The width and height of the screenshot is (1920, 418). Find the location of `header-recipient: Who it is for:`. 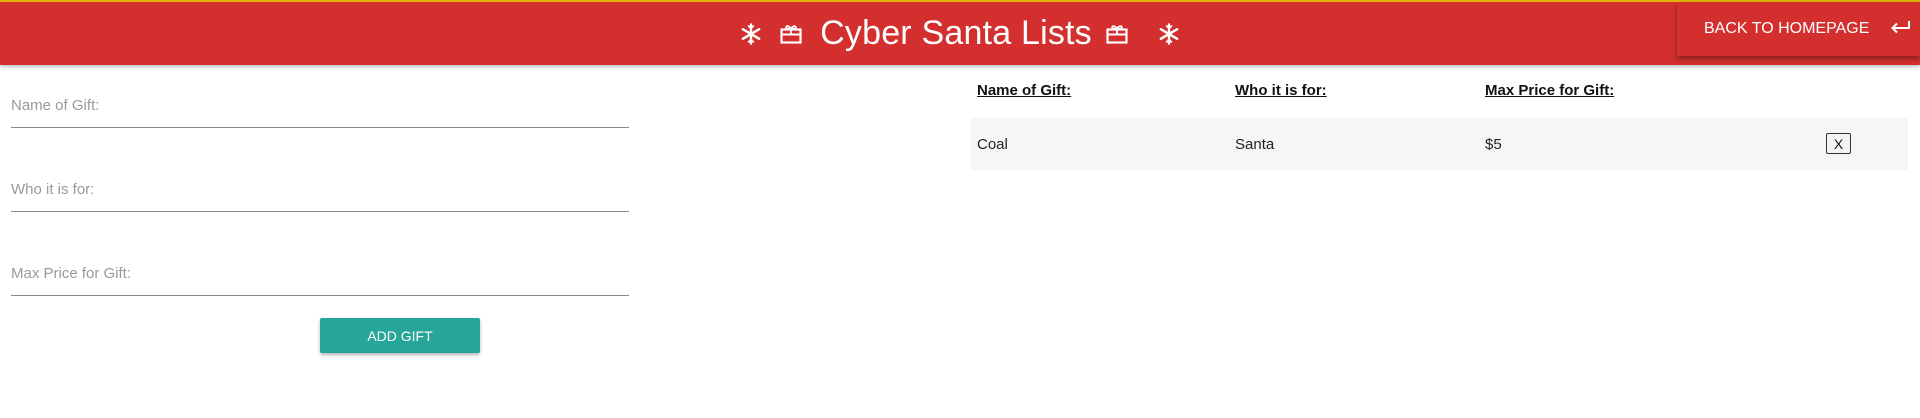

header-recipient: Who it is for: is located at coordinates (1281, 90).